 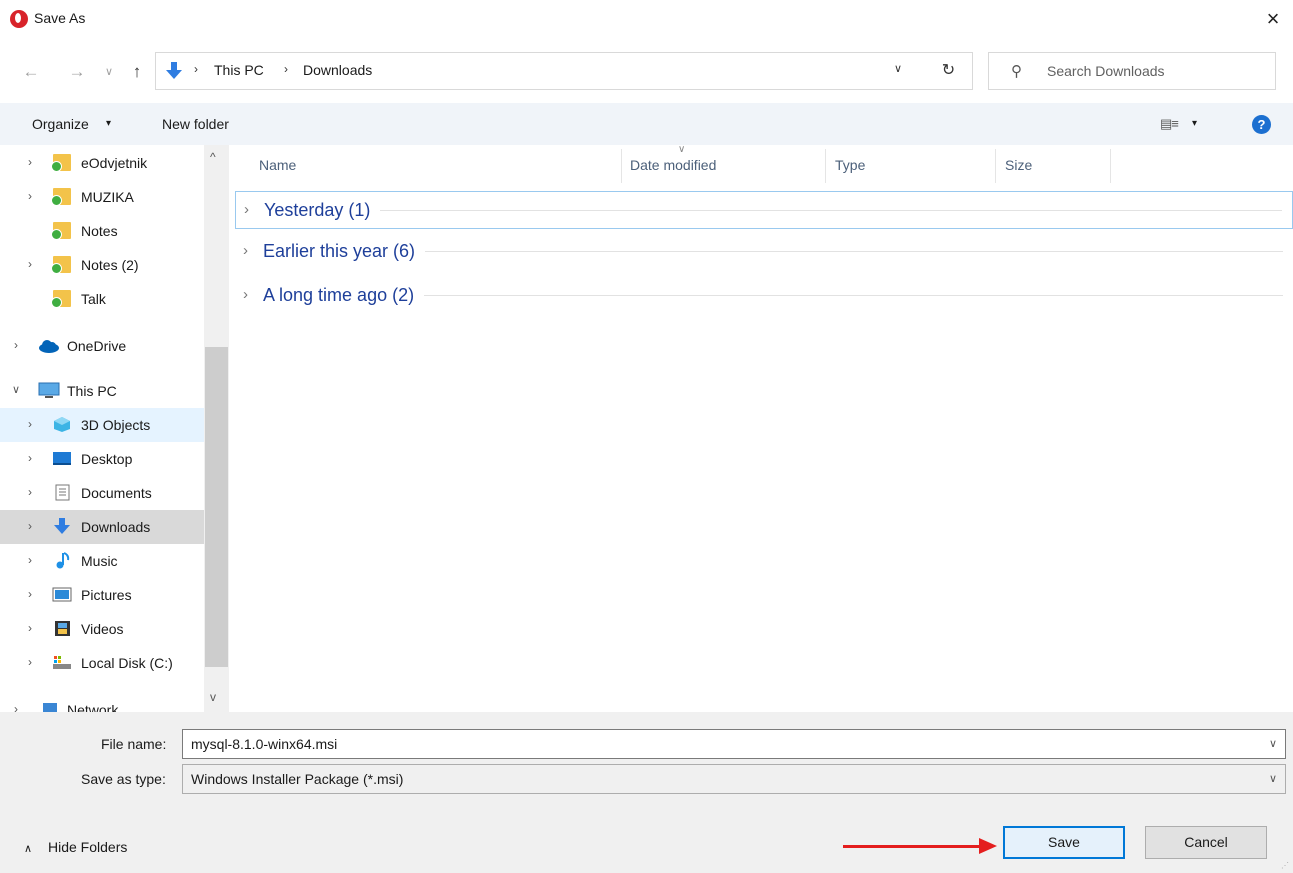 I want to click on cloud-icon, so click(x=49, y=346).